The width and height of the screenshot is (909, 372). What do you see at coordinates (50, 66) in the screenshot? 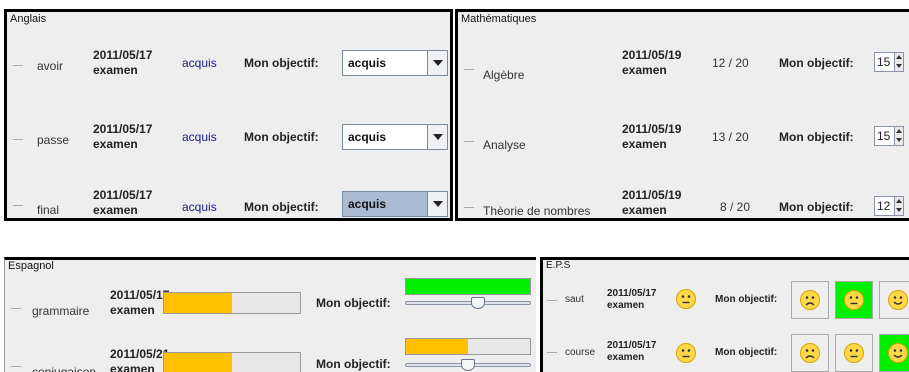
I see `subject-label: avoir` at bounding box center [50, 66].